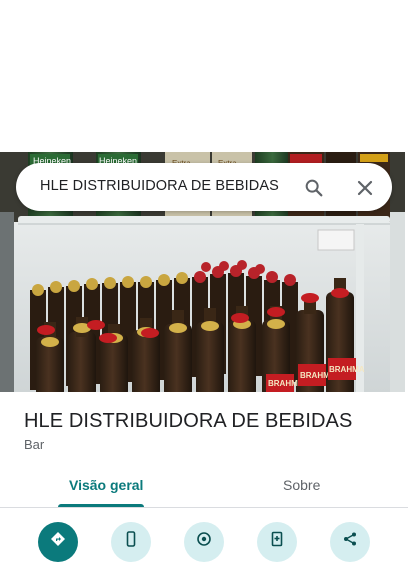 This screenshot has height=562, width=408. What do you see at coordinates (34, 444) in the screenshot?
I see `place-category: Bar` at bounding box center [34, 444].